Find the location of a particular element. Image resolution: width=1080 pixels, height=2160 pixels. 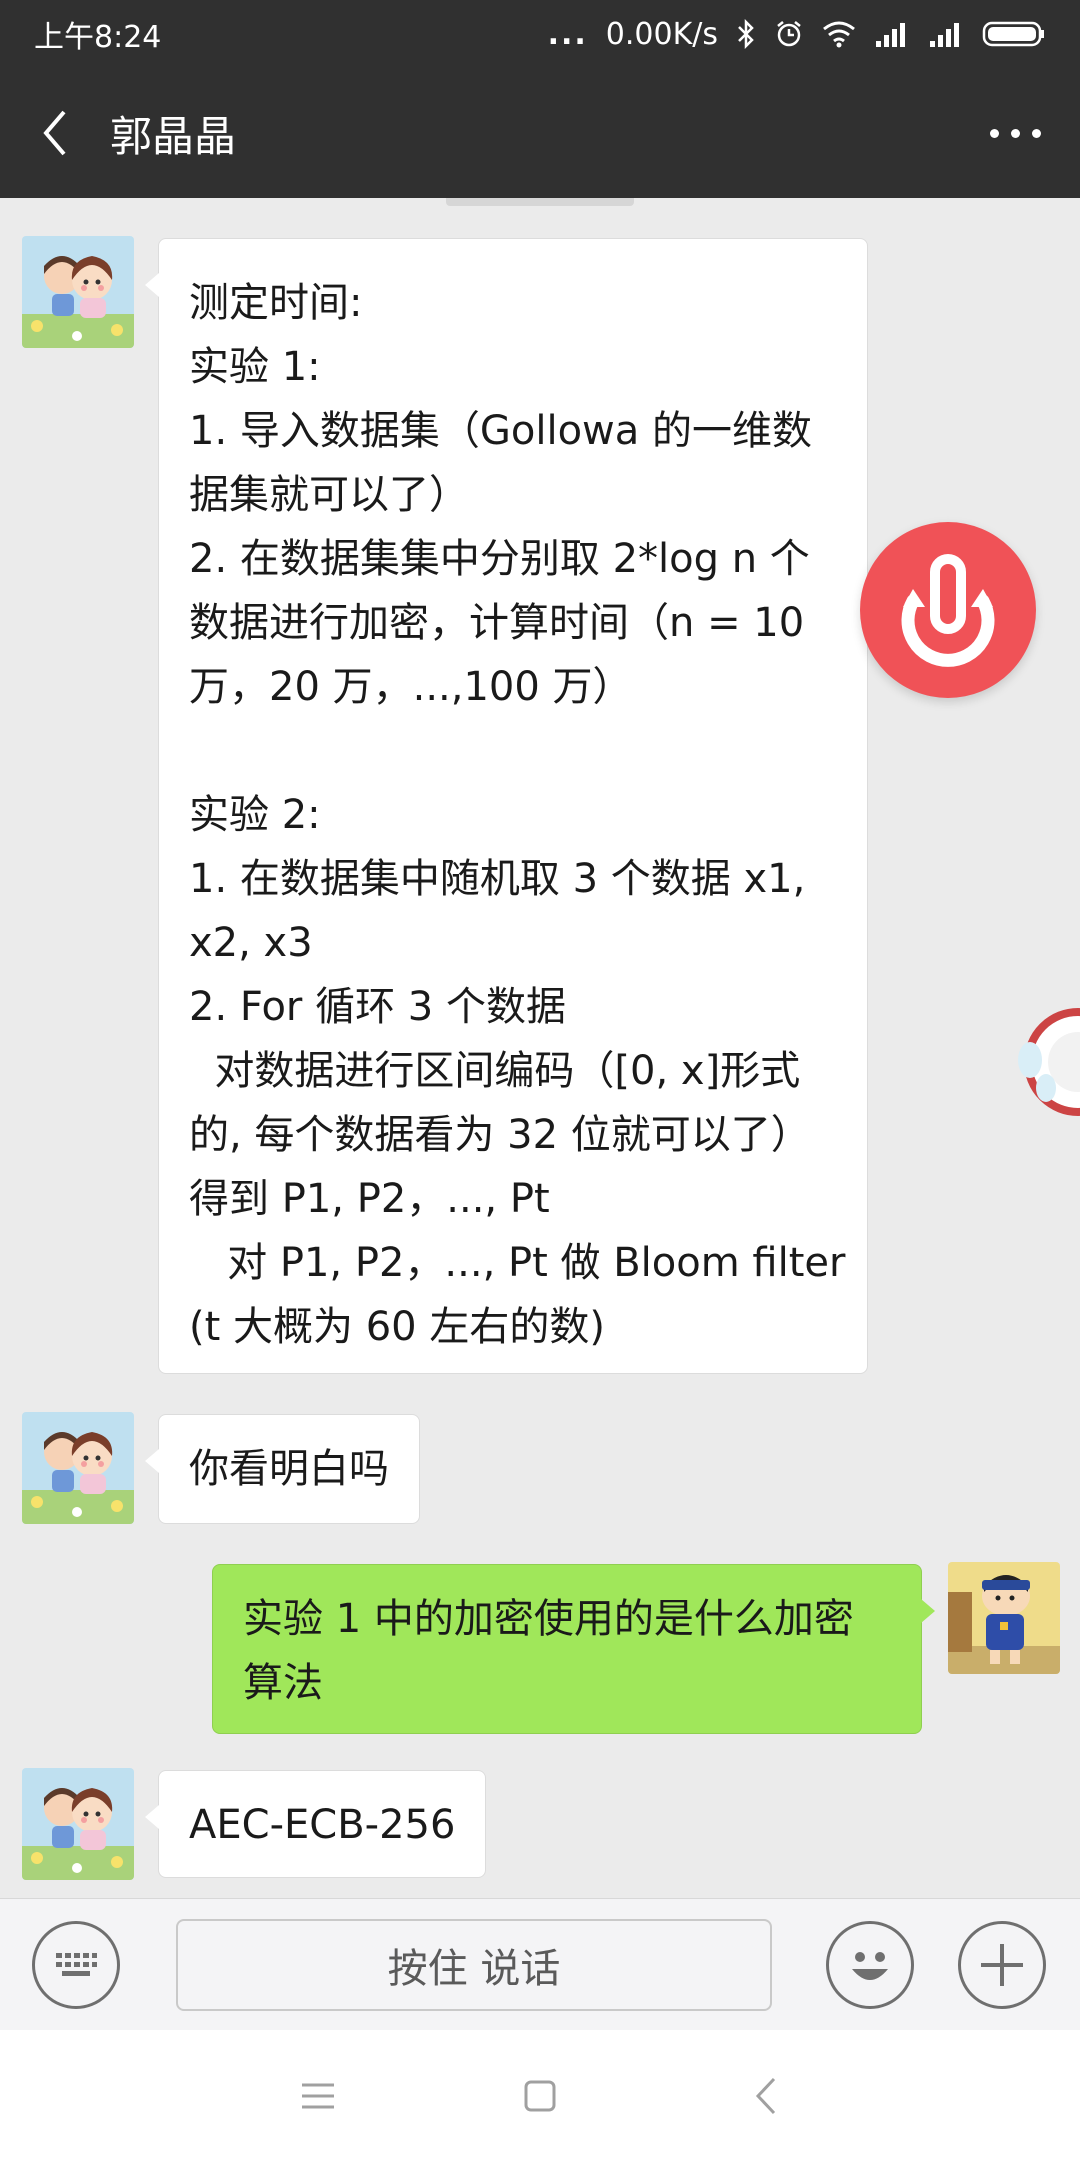

keyboard-icon is located at coordinates (76, 1964).